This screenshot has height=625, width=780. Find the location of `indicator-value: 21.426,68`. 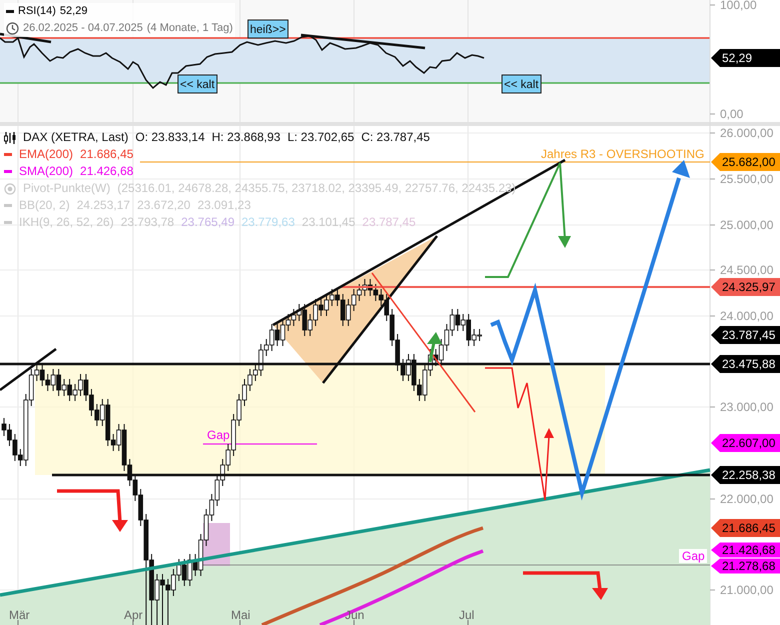

indicator-value: 21.426,68 is located at coordinates (107, 171).